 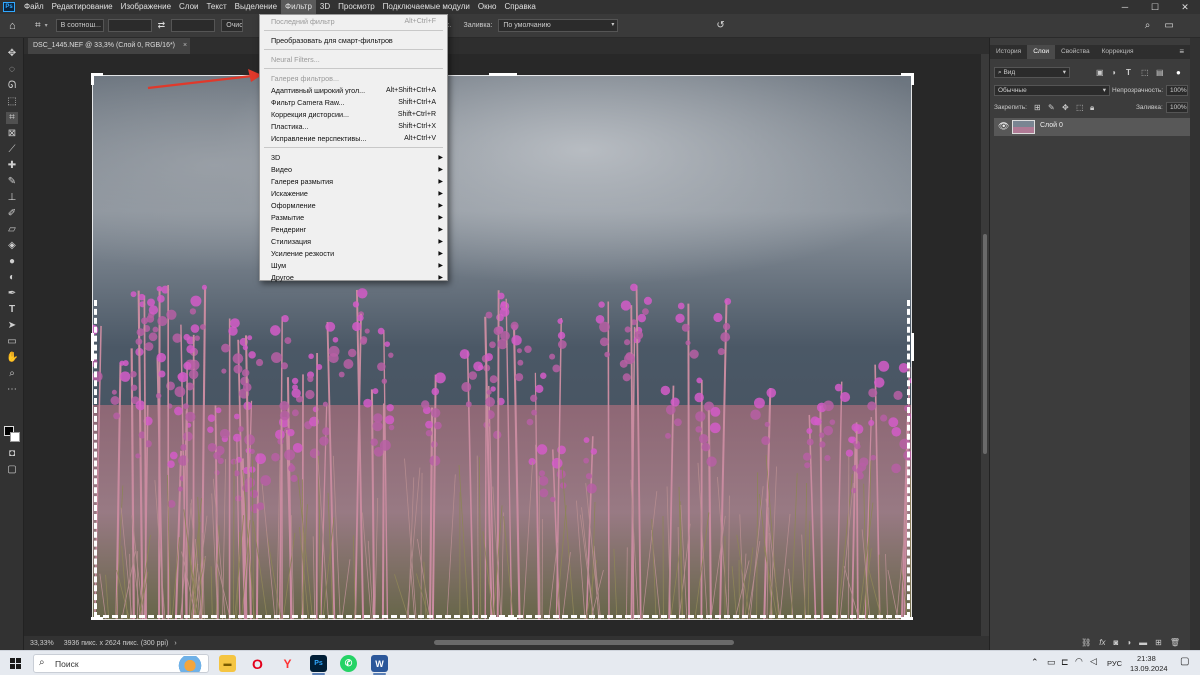 I want to click on network-icon: ▭, so click(x=1051, y=662).